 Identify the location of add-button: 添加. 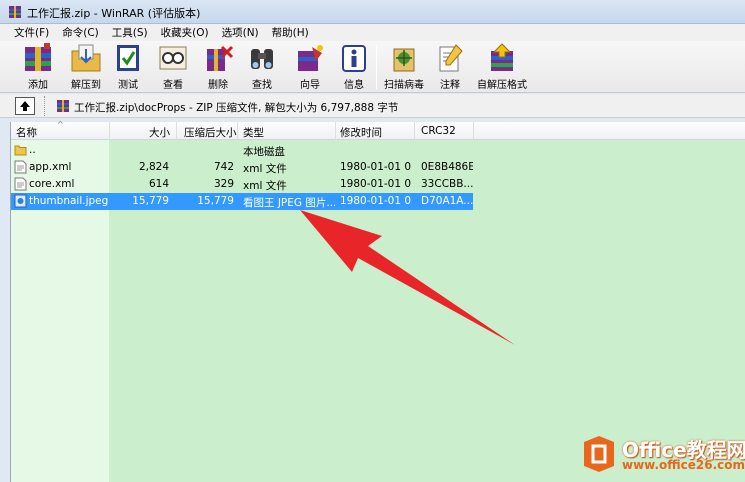
(38, 67).